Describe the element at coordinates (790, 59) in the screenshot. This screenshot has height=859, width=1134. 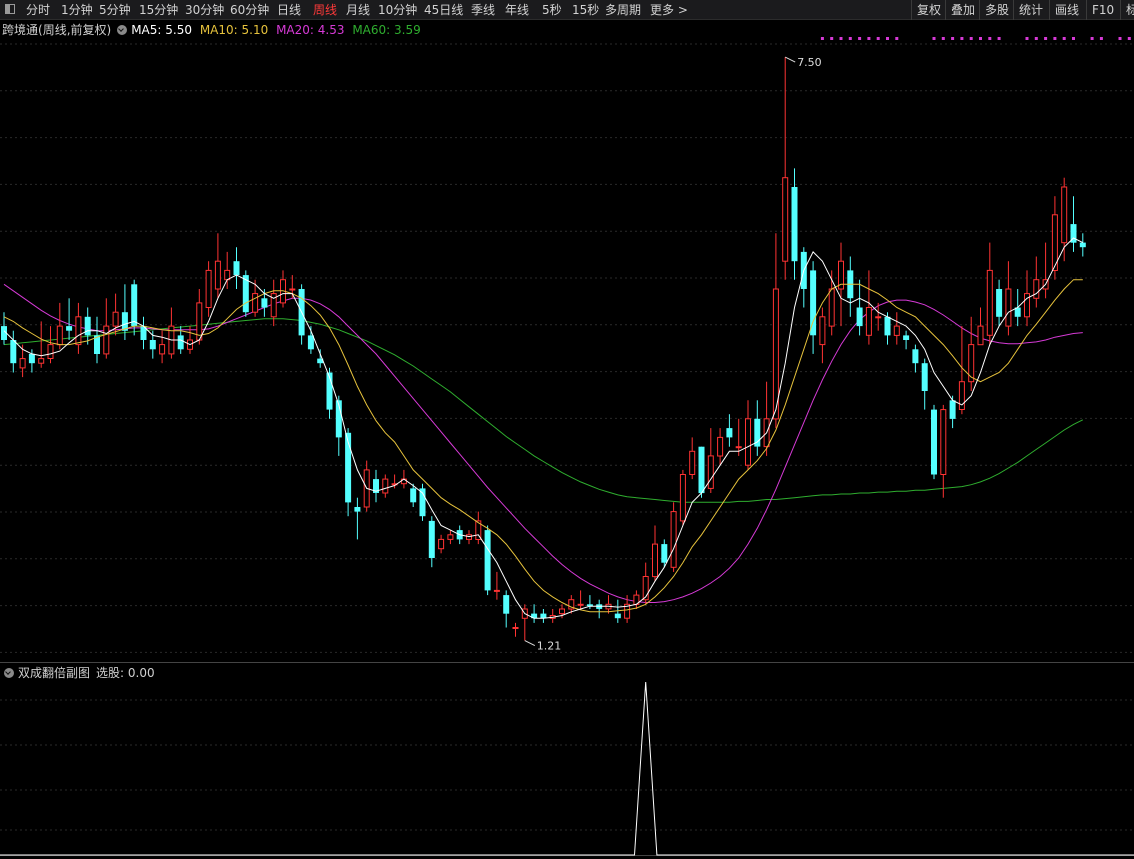
I see `high-marker-line` at that location.